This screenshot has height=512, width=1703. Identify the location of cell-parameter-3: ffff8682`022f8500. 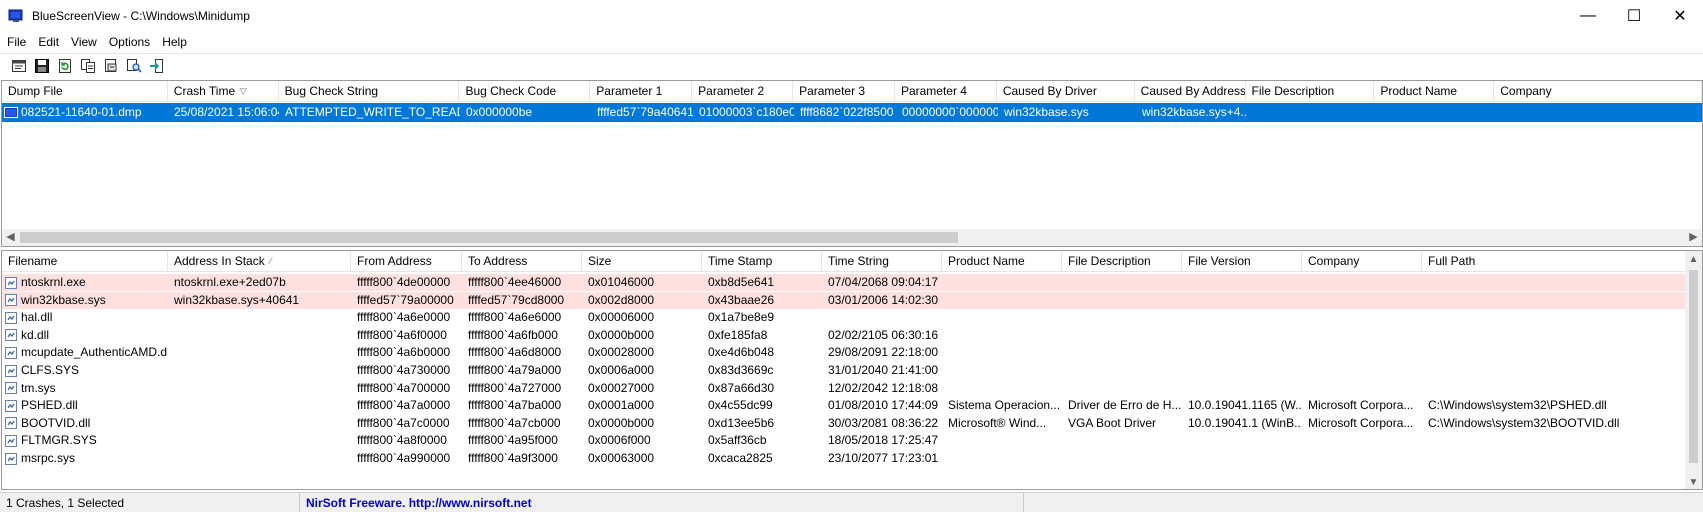
(847, 112).